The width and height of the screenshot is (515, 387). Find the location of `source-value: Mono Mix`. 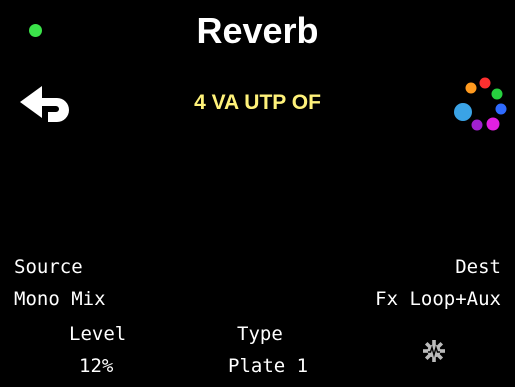

source-value: Mono Mix is located at coordinates (60, 299).